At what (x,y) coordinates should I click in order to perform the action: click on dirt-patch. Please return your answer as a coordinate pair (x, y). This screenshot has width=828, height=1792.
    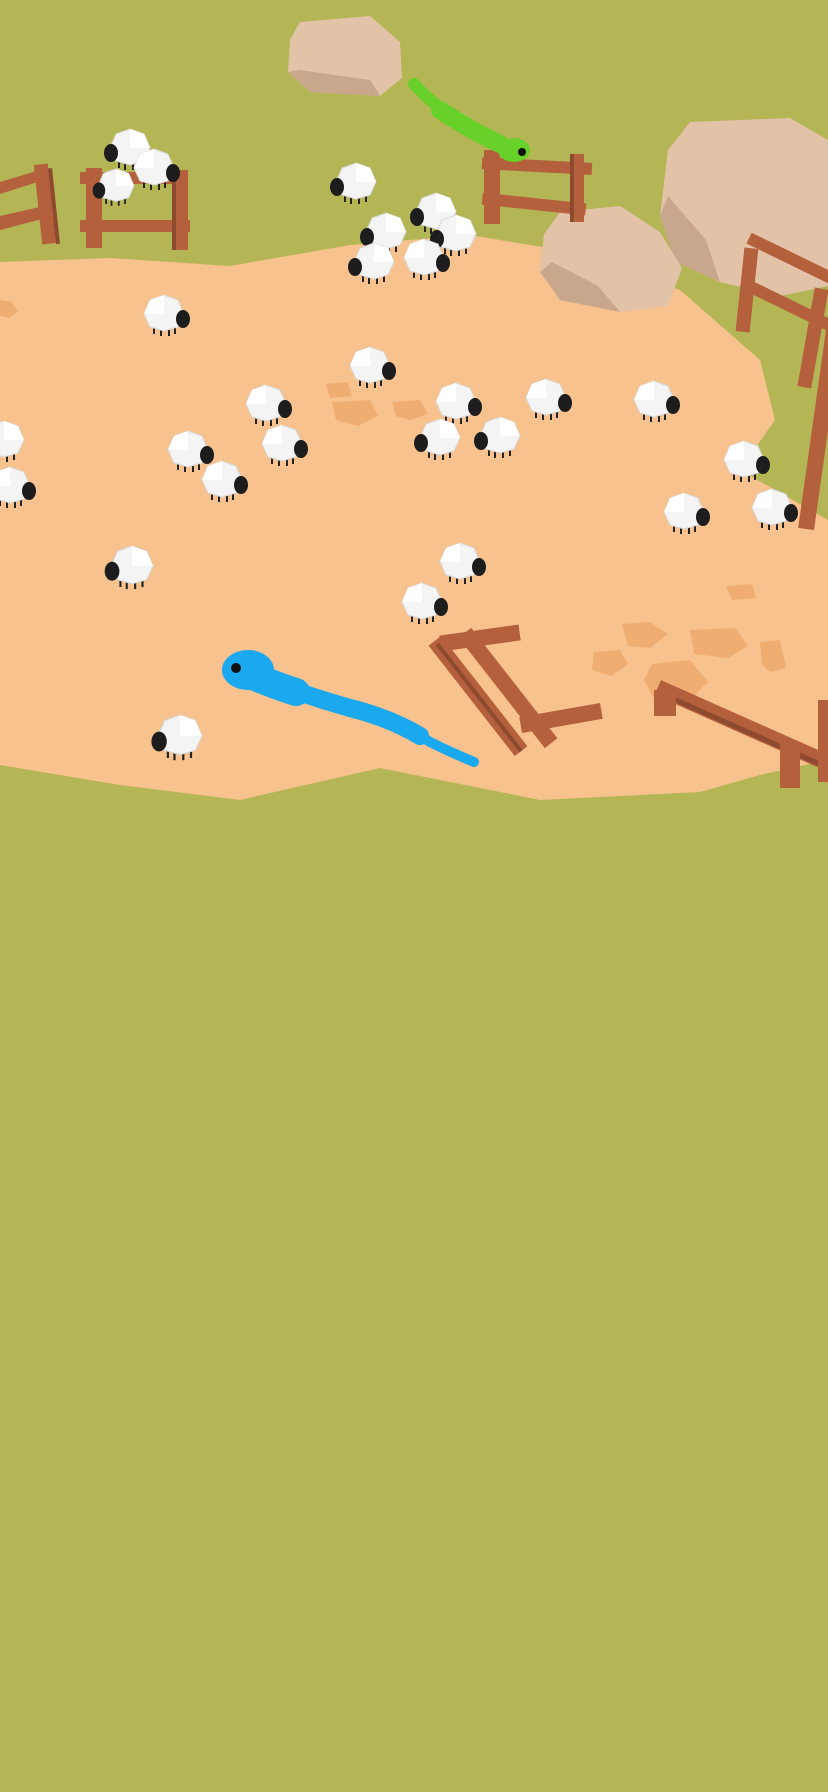
    Looking at the image, I should click on (339, 390).